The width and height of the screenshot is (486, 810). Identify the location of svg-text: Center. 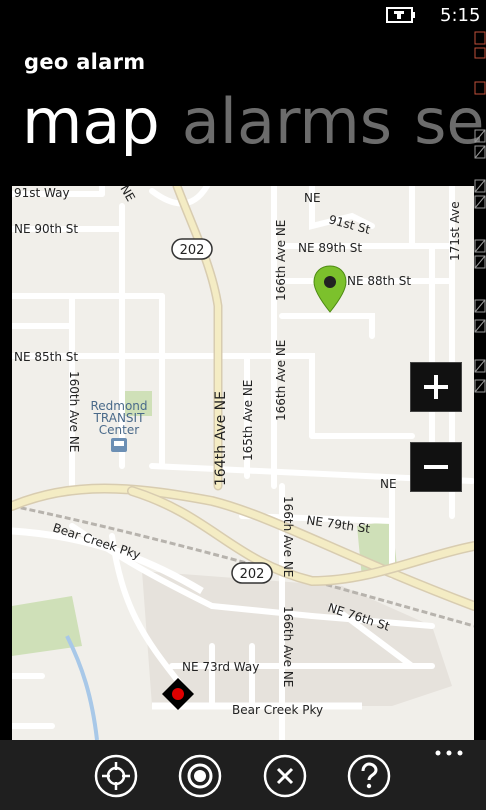
(119, 430).